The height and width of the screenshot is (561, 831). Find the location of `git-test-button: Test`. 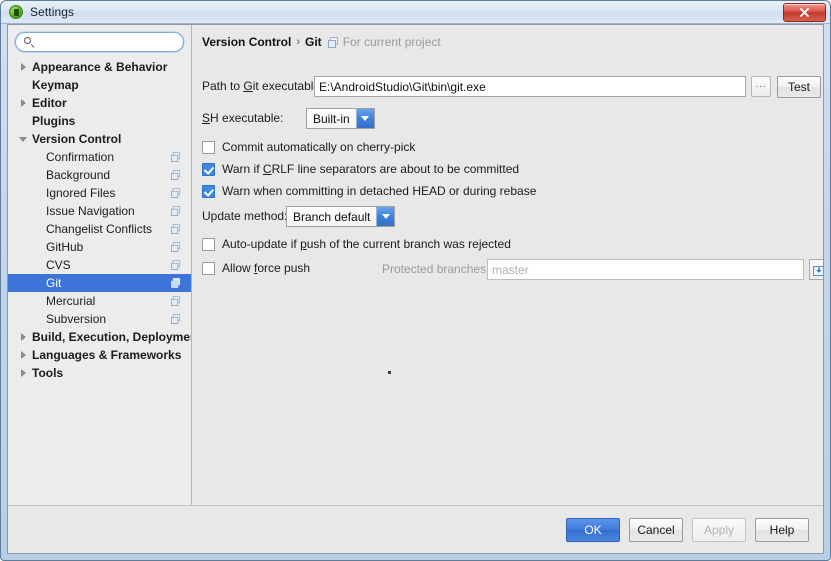

git-test-button: Test is located at coordinates (799, 87).